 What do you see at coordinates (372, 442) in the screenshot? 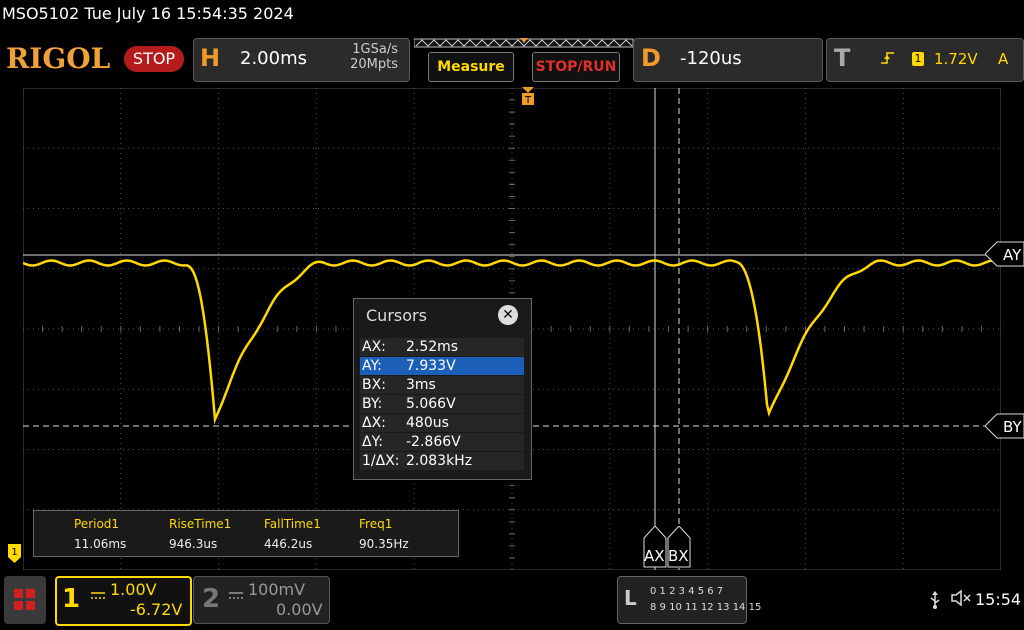
I see `cursor-key: ΔY:` at bounding box center [372, 442].